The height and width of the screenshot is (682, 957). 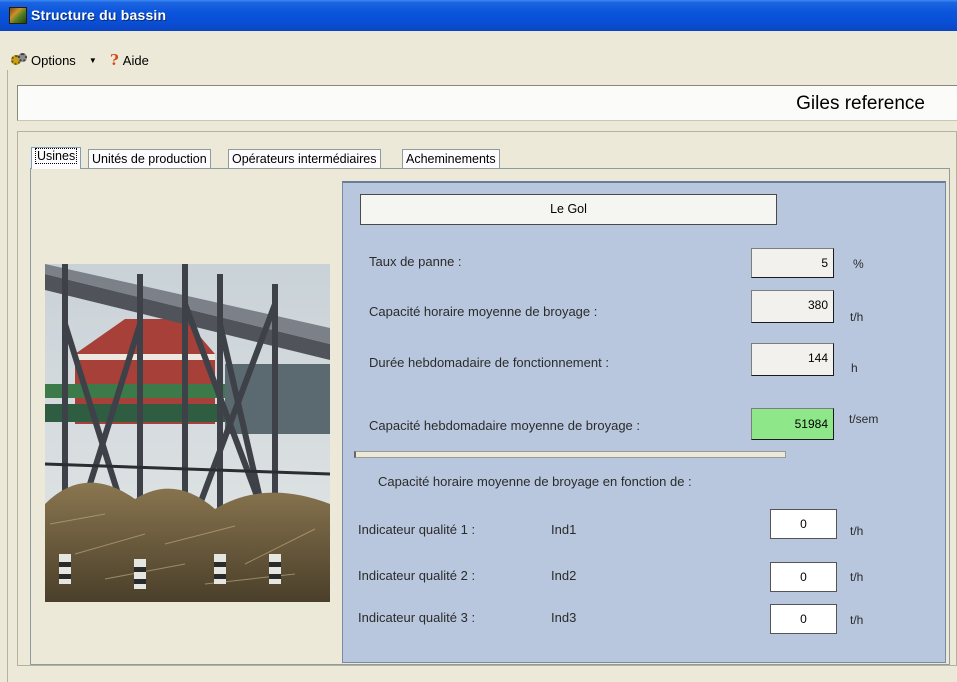 What do you see at coordinates (858, 264) in the screenshot?
I see `taux-panne-unit: %` at bounding box center [858, 264].